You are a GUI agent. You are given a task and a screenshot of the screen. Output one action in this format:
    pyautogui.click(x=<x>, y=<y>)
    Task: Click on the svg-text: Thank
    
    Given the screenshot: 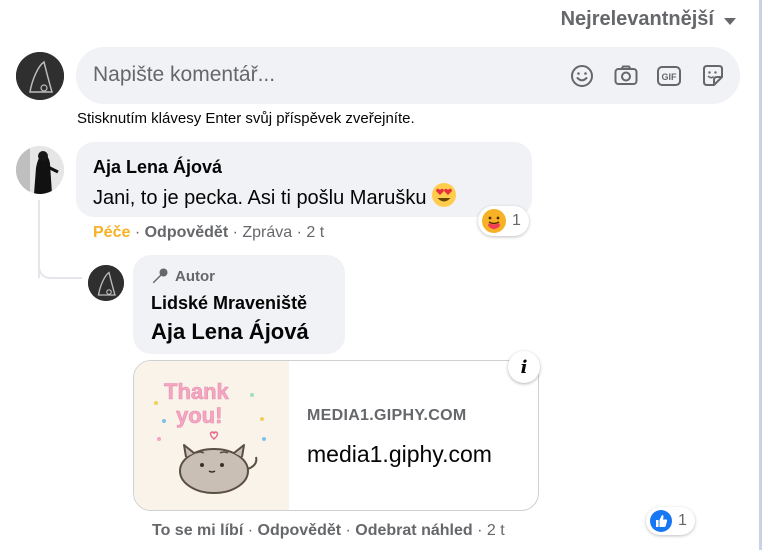 What is the action you would take?
    pyautogui.click(x=197, y=391)
    